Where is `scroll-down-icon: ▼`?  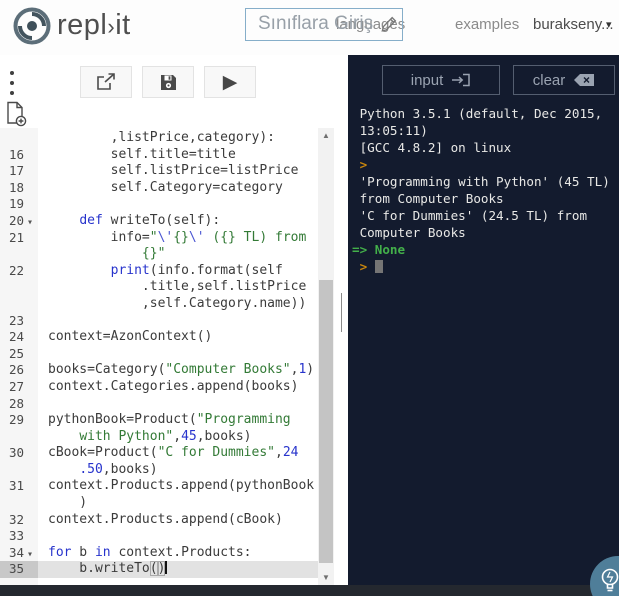 scroll-down-icon: ▼ is located at coordinates (326, 577).